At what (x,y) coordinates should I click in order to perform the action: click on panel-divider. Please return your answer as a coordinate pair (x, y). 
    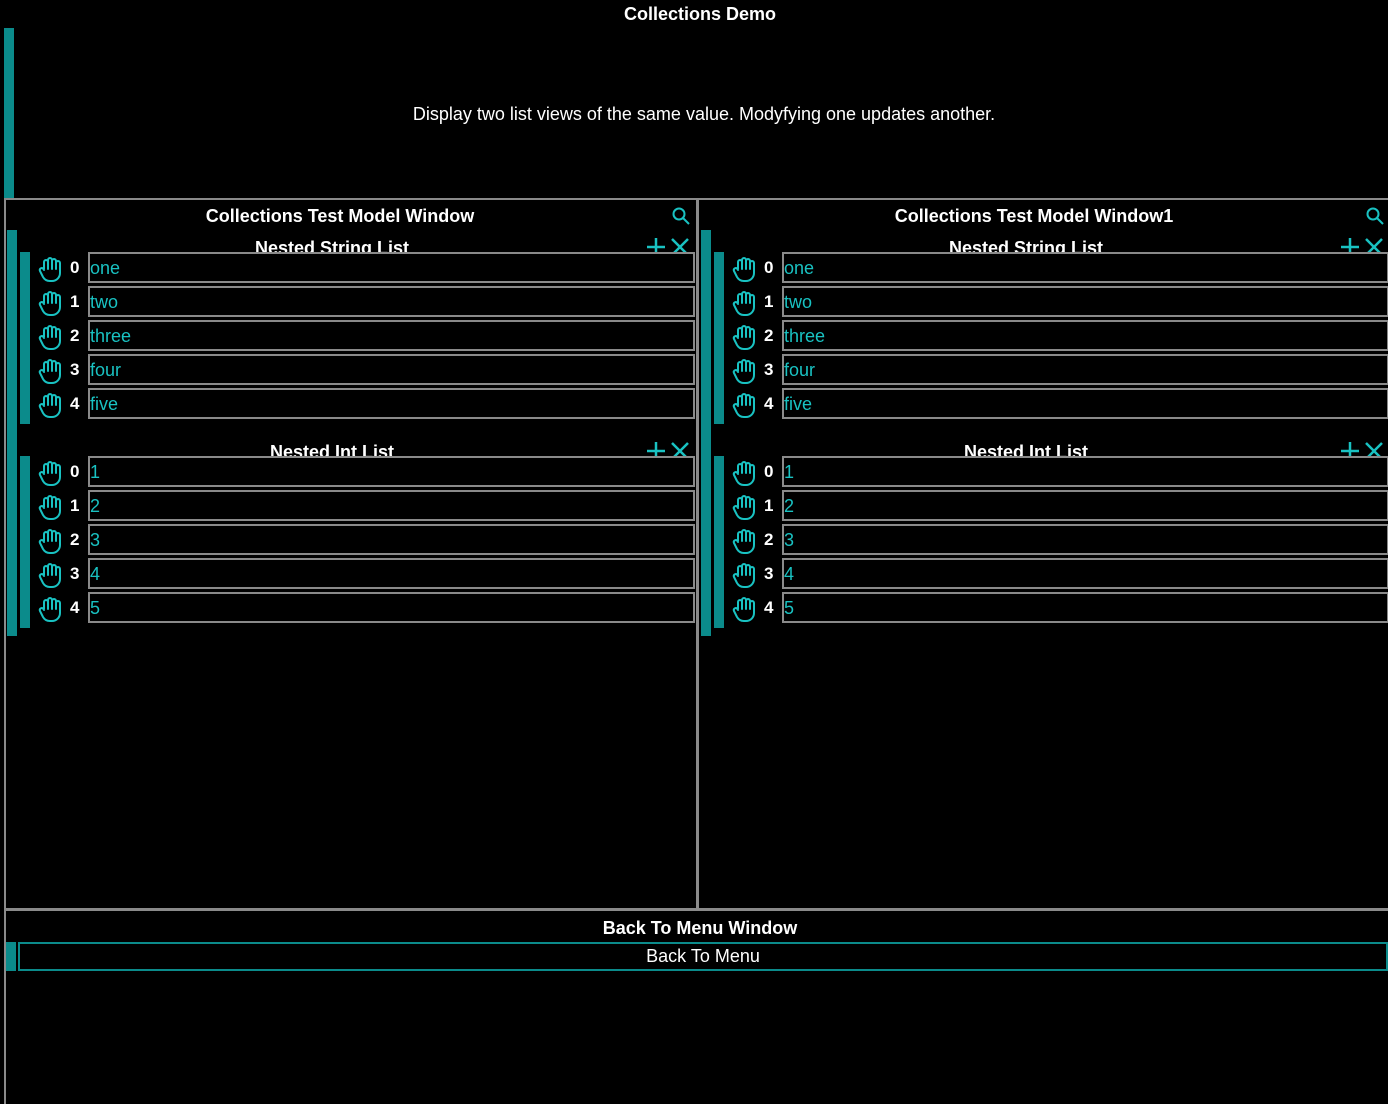
    Looking at the image, I should click on (697, 553).